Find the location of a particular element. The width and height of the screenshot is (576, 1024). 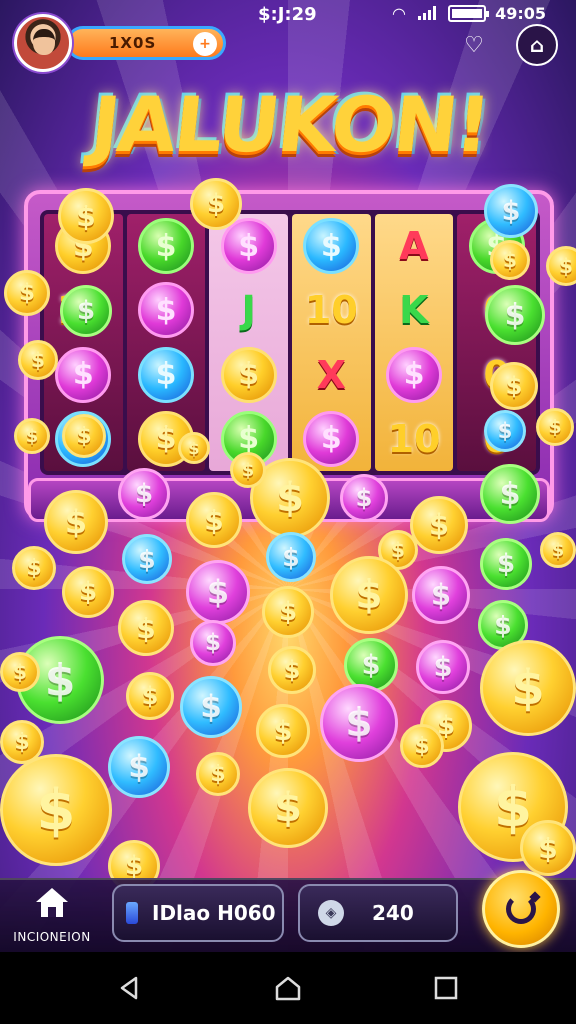

balance-pill: 1X0S + is located at coordinates (146, 43).